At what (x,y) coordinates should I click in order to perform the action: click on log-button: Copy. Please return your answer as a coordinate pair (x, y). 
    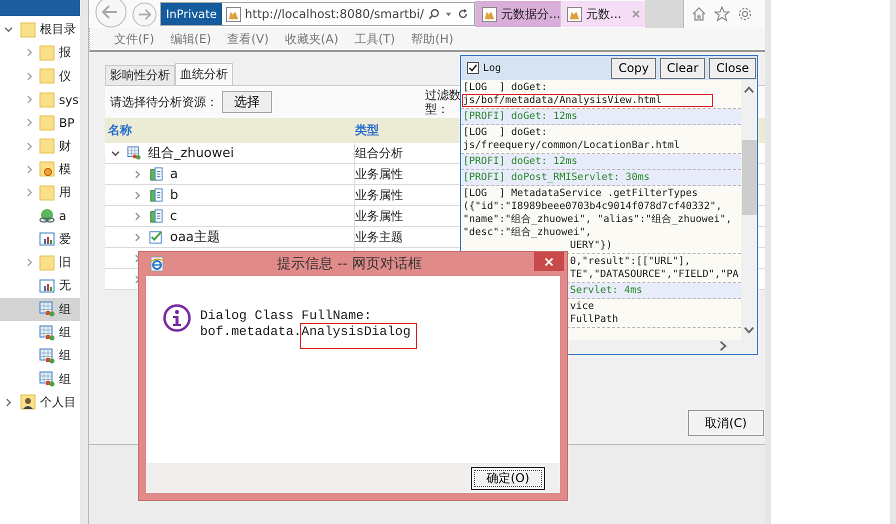
    Looking at the image, I should click on (633, 68).